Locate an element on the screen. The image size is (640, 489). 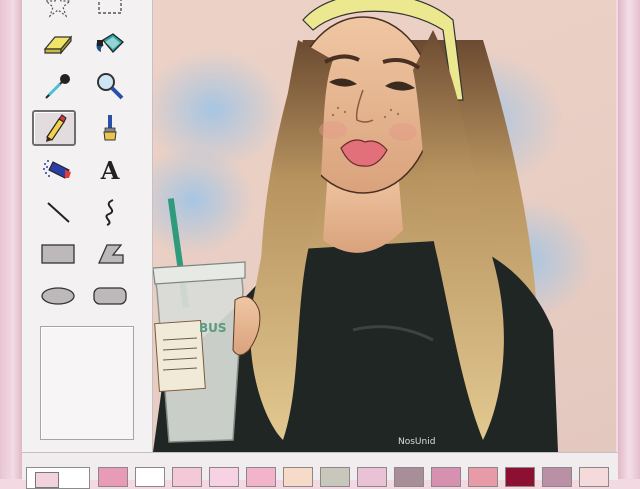
tool-pick-color is located at coordinates (58, 86).